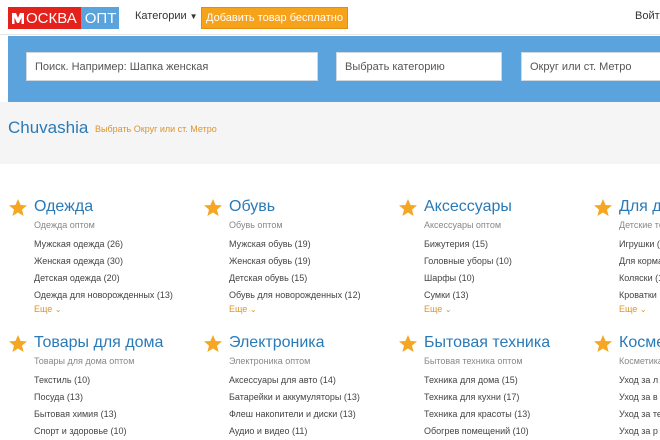 The height and width of the screenshot is (440, 660). What do you see at coordinates (330, 133) in the screenshot?
I see `region-bar: Chuvashia Выбрать Округ или ст. Метро` at bounding box center [330, 133].